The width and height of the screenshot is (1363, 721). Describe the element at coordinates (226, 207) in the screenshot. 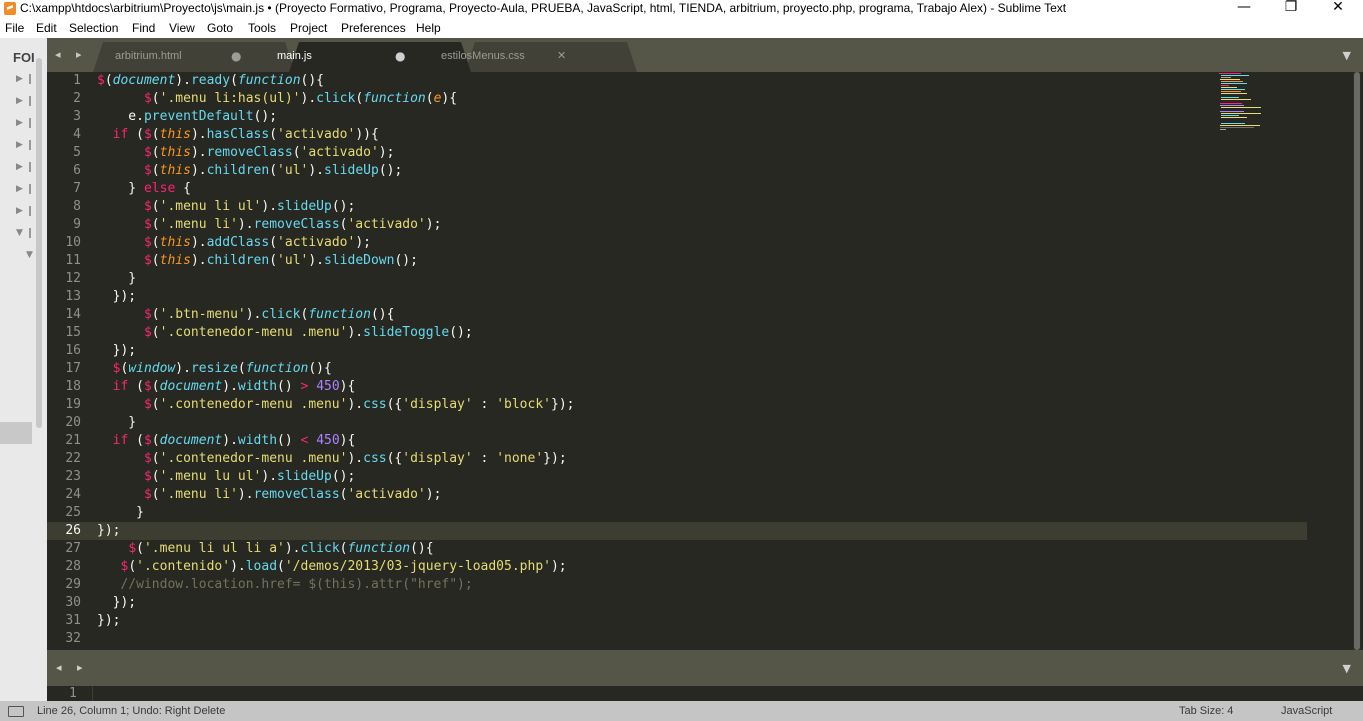

I see `code-line: $('.menu li ul').slideUp();` at that location.